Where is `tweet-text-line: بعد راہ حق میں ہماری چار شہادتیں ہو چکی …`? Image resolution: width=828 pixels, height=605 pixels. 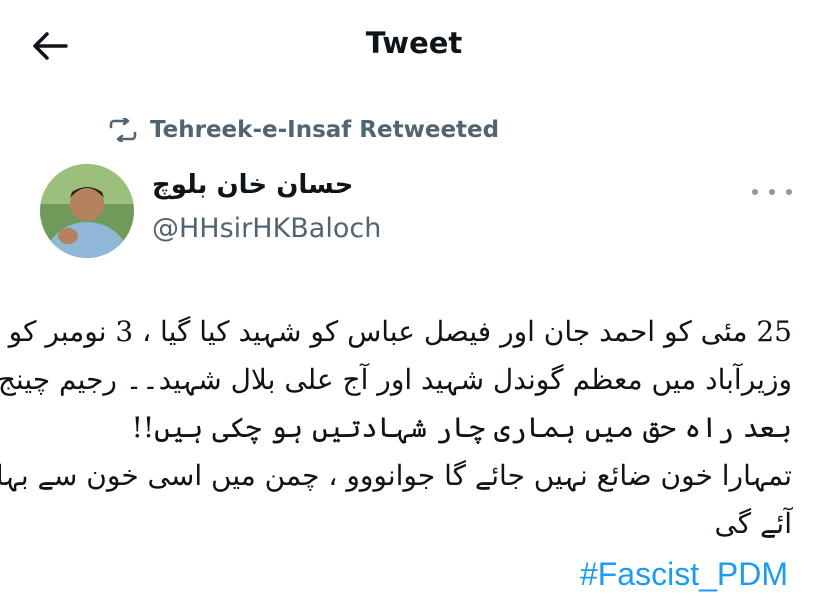
tweet-text-line: بعد راہ حق میں ہماری چار شہادتیں ہو چکی … is located at coordinates (461, 427).